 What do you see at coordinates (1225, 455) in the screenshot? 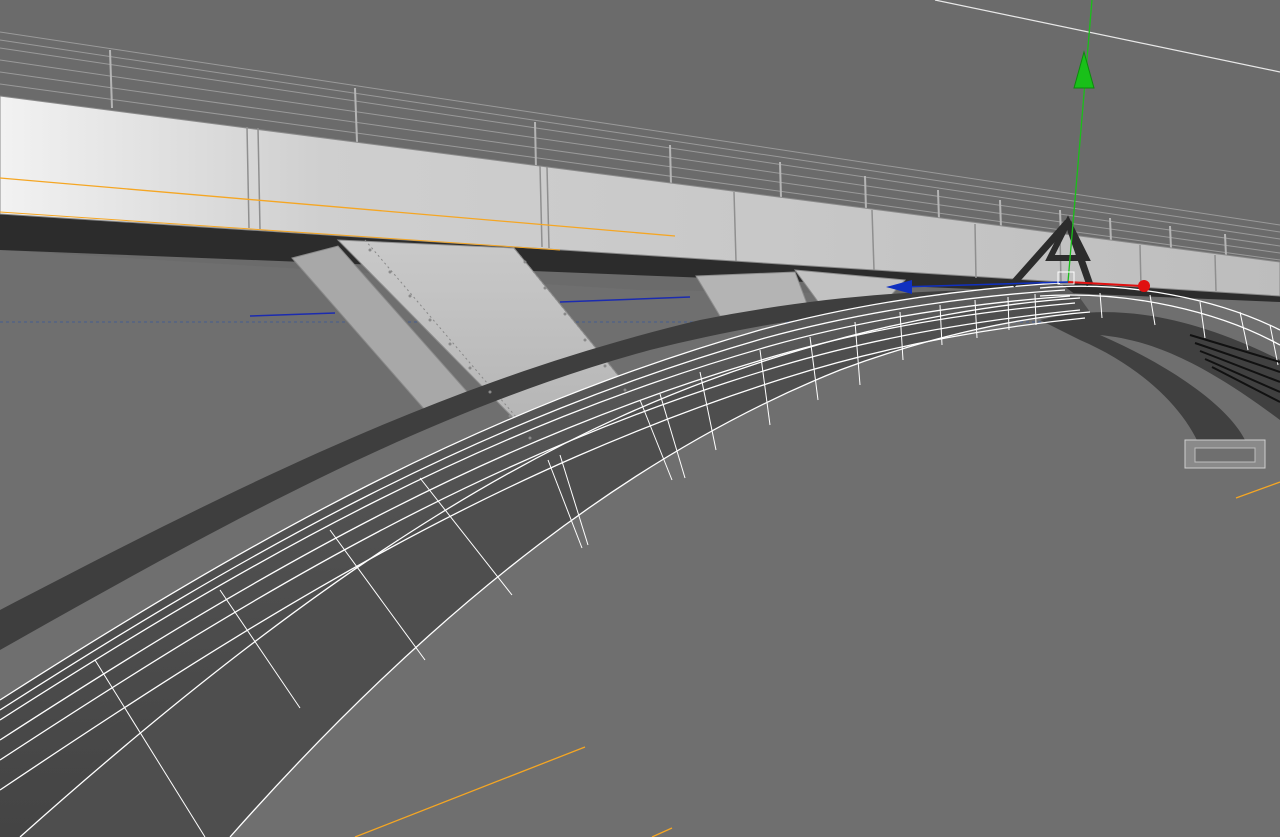
I see `arch-bearing-inner` at bounding box center [1225, 455].